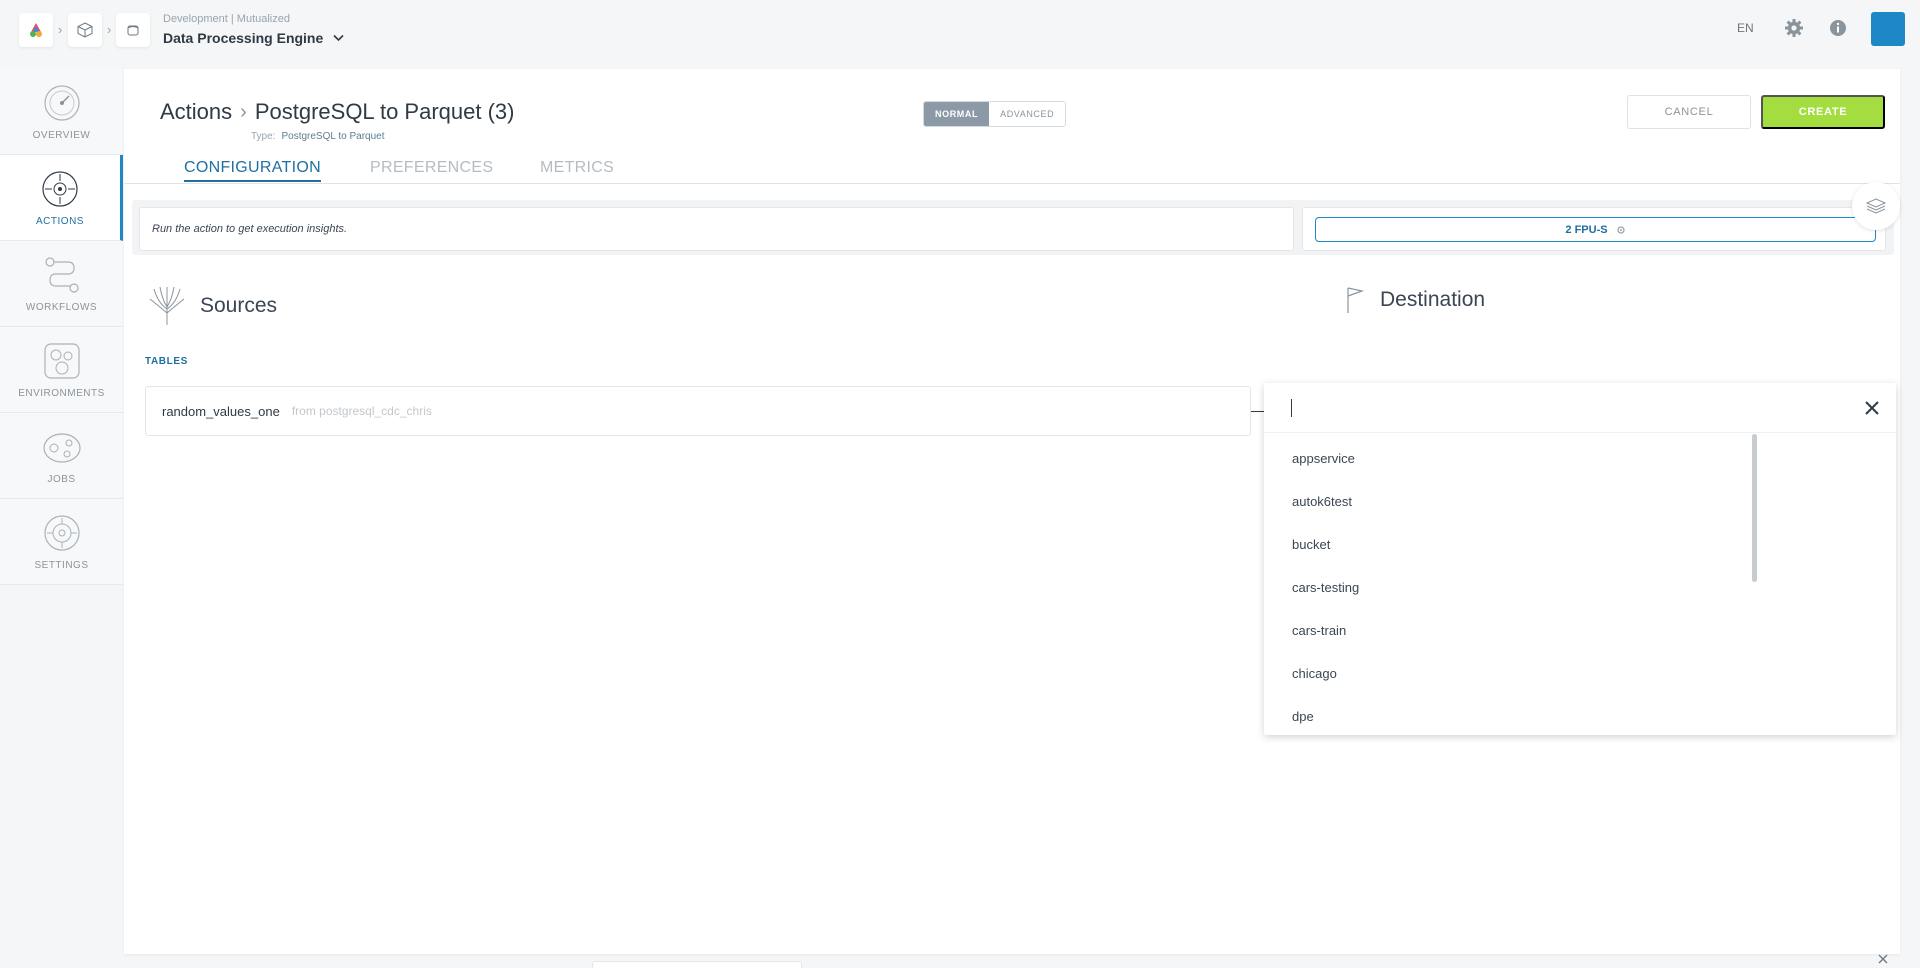 This screenshot has height=968, width=1920. I want to click on mode-toggle: NORMAL ADVANCED, so click(995, 114).